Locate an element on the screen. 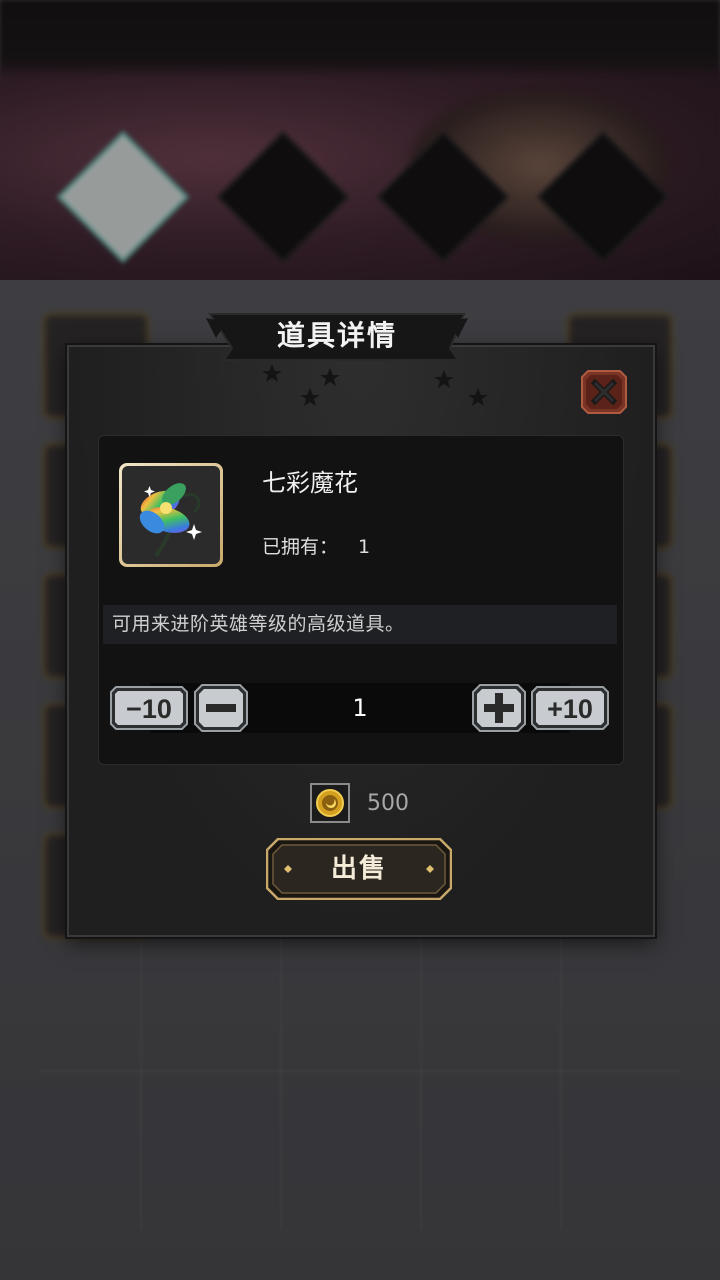 The image size is (720, 1280). star-decoration is located at coordinates (375, 383).